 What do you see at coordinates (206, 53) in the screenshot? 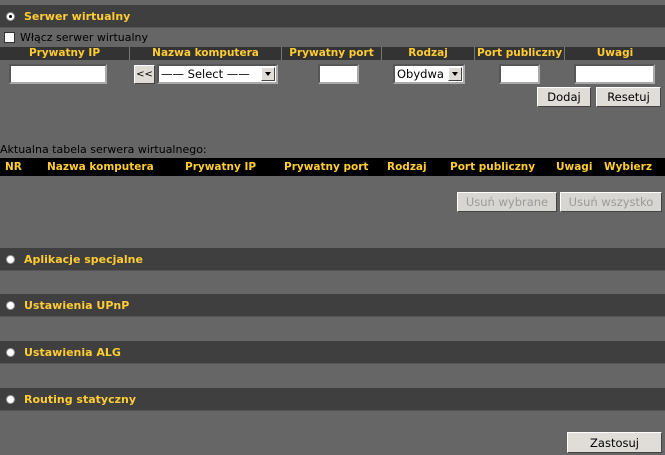
I see `form-header-computer-name: Nazwa komputera` at bounding box center [206, 53].